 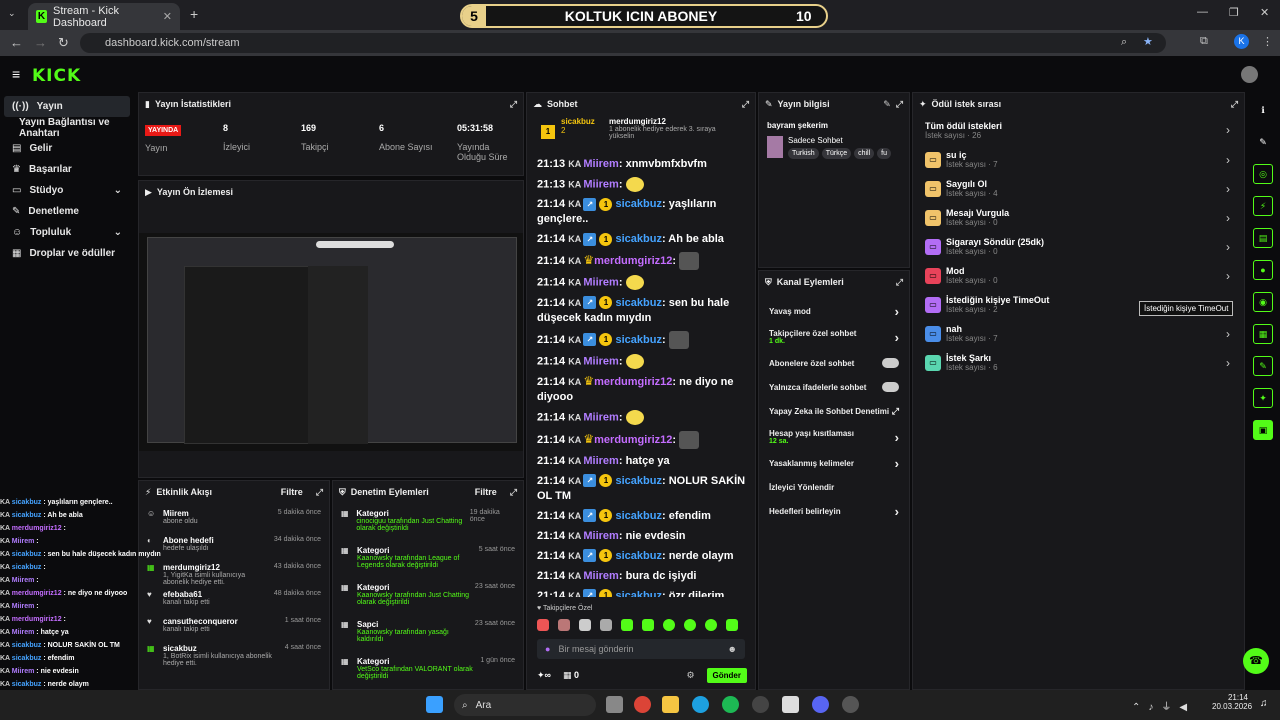 I want to click on layout-icon: ▦, so click(x=1263, y=334).